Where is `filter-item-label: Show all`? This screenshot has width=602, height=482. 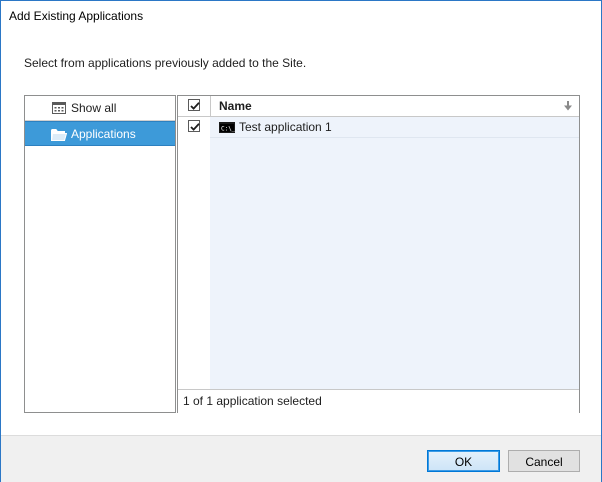
filter-item-label: Show all is located at coordinates (94, 108).